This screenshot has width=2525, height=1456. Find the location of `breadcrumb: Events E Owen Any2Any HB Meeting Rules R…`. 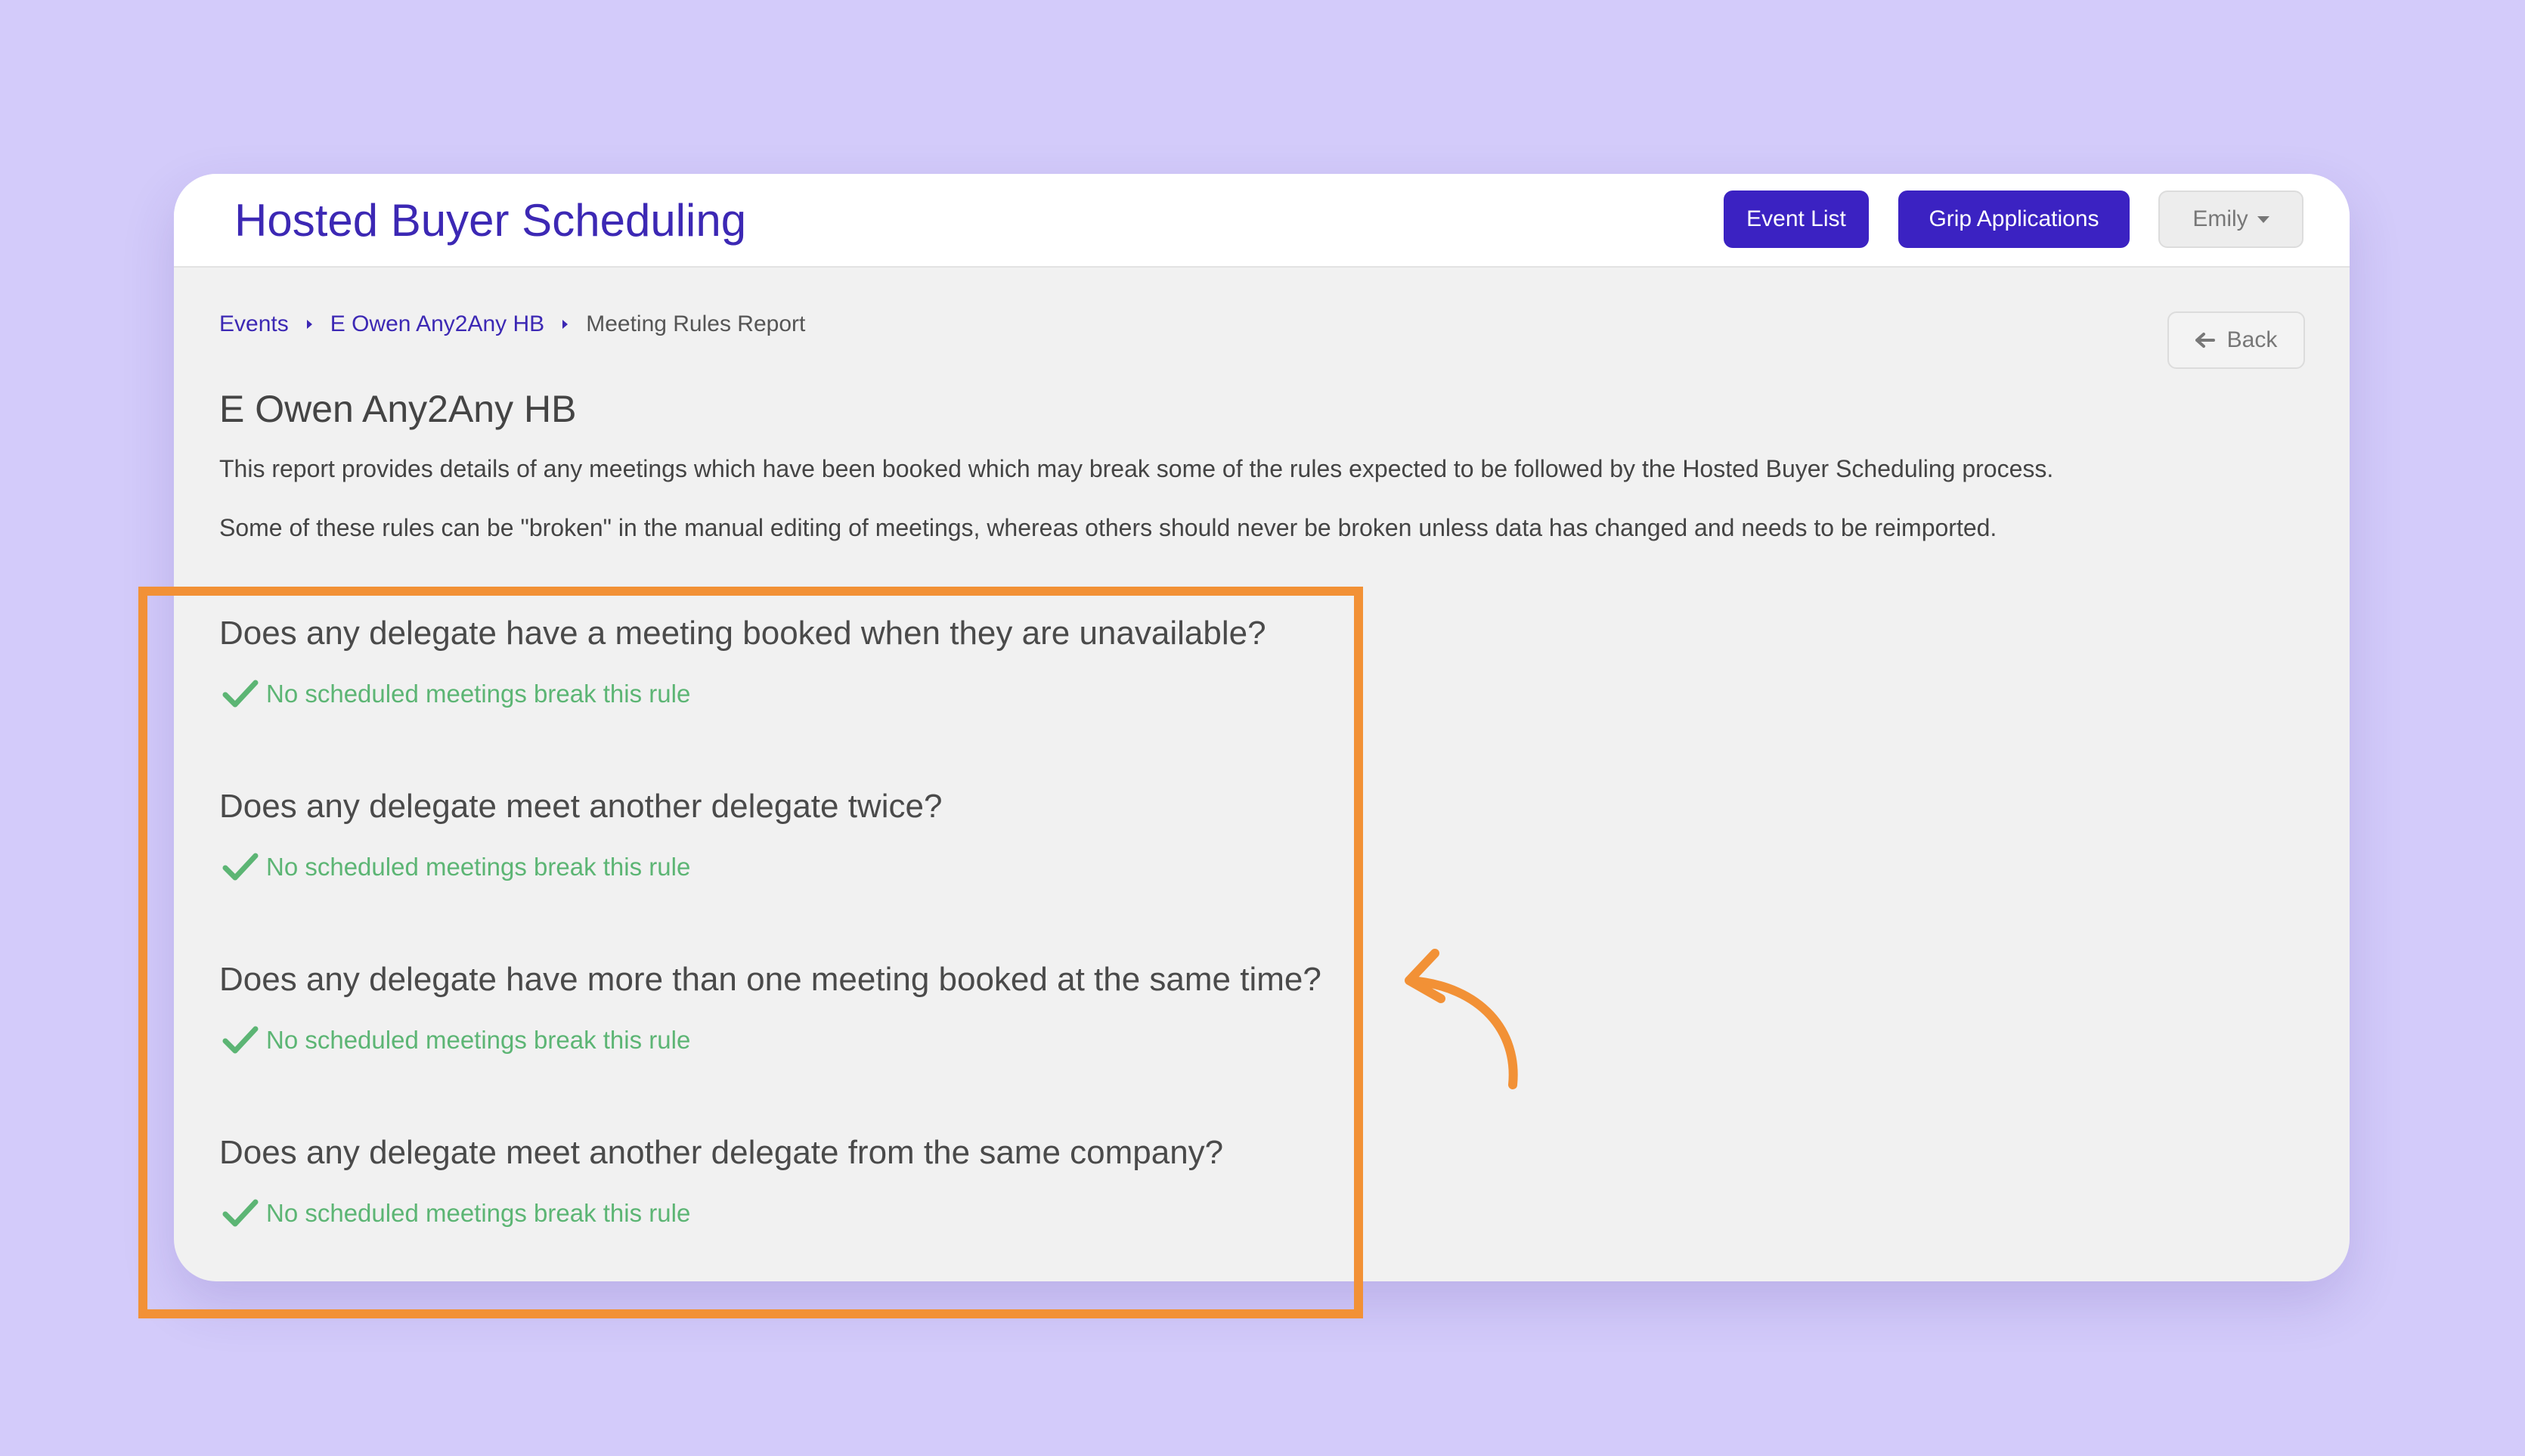

breadcrumb: Events E Owen Any2Any HB Meeting Rules R… is located at coordinates (512, 324).